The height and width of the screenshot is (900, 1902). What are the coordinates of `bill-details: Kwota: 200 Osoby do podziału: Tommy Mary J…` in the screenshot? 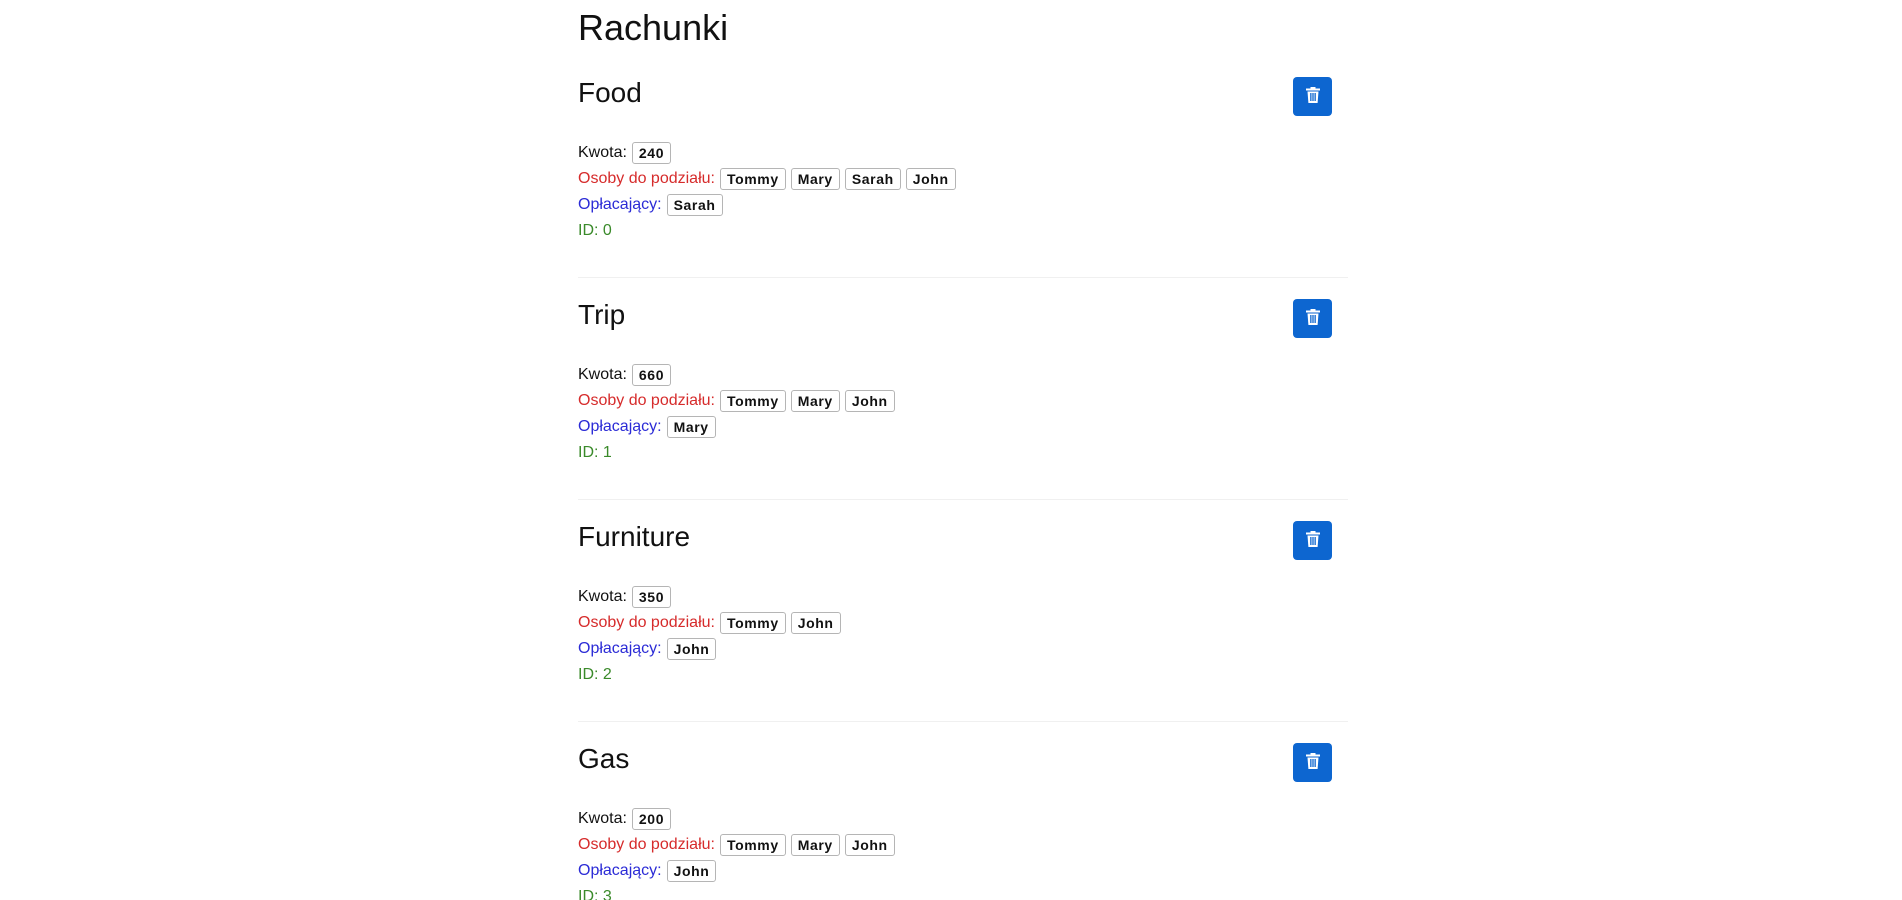 It's located at (963, 853).